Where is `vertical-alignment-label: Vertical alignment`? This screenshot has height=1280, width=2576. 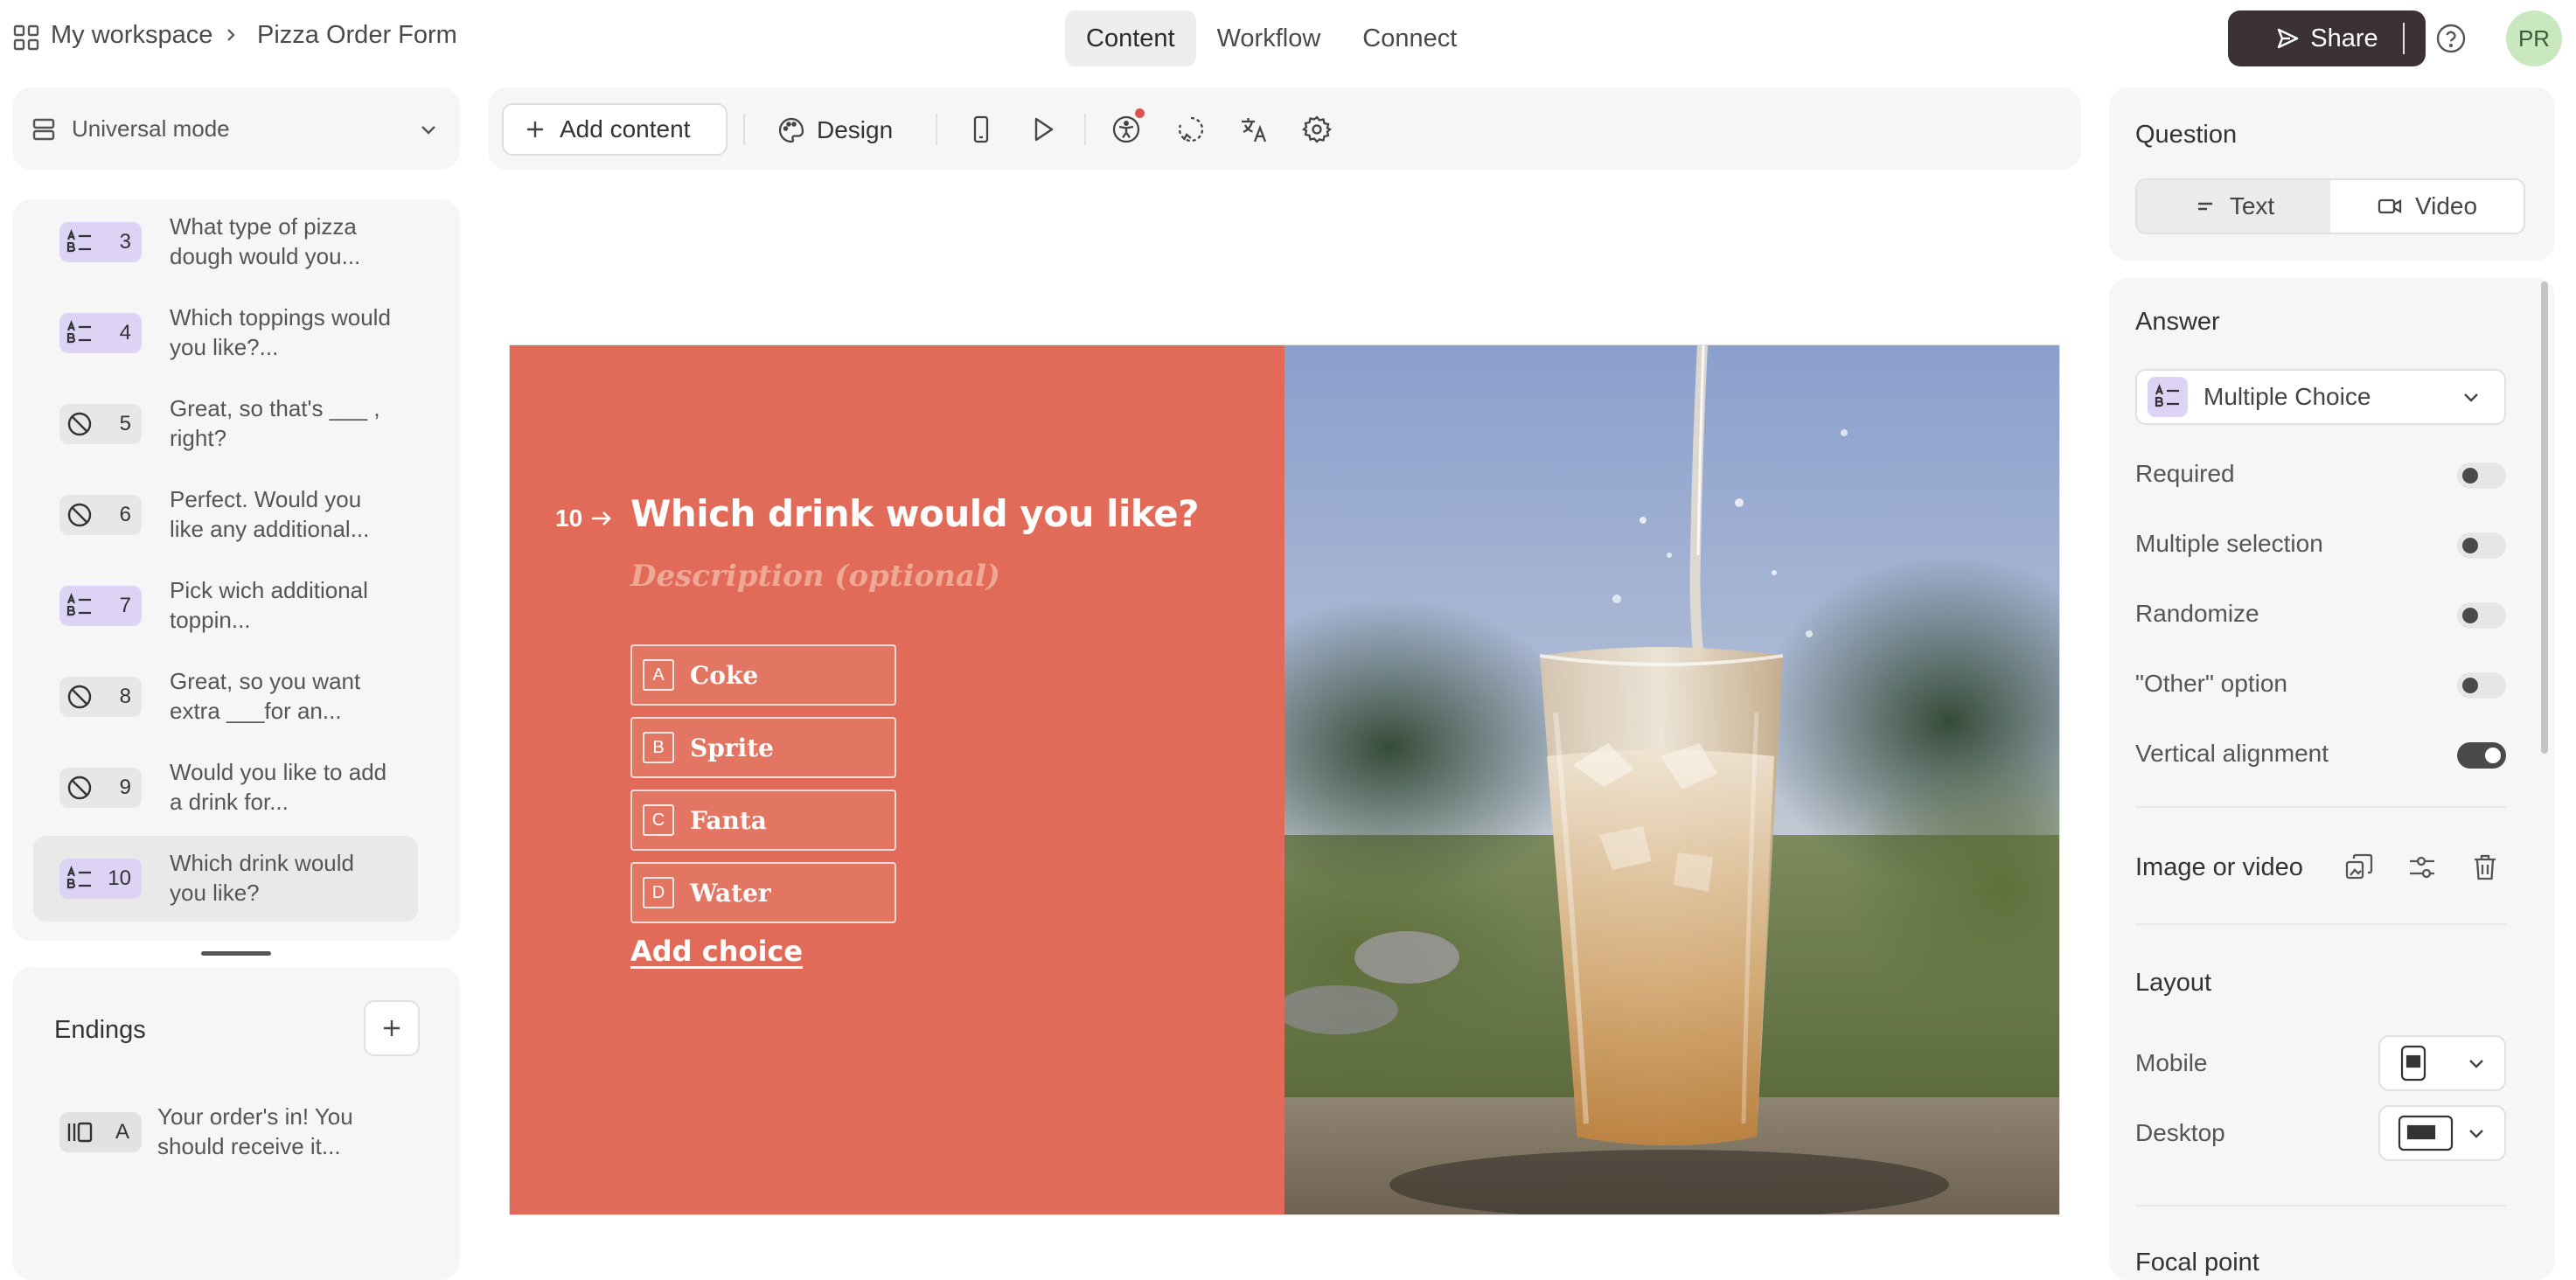
vertical-alignment-label: Vertical alignment is located at coordinates (2232, 753).